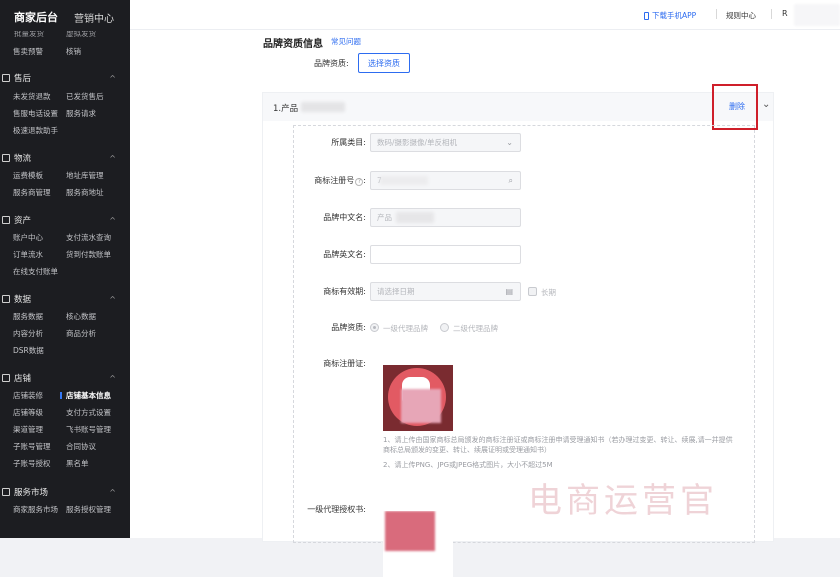  Describe the element at coordinates (445, 254) in the screenshot. I see `en-name-input` at that location.